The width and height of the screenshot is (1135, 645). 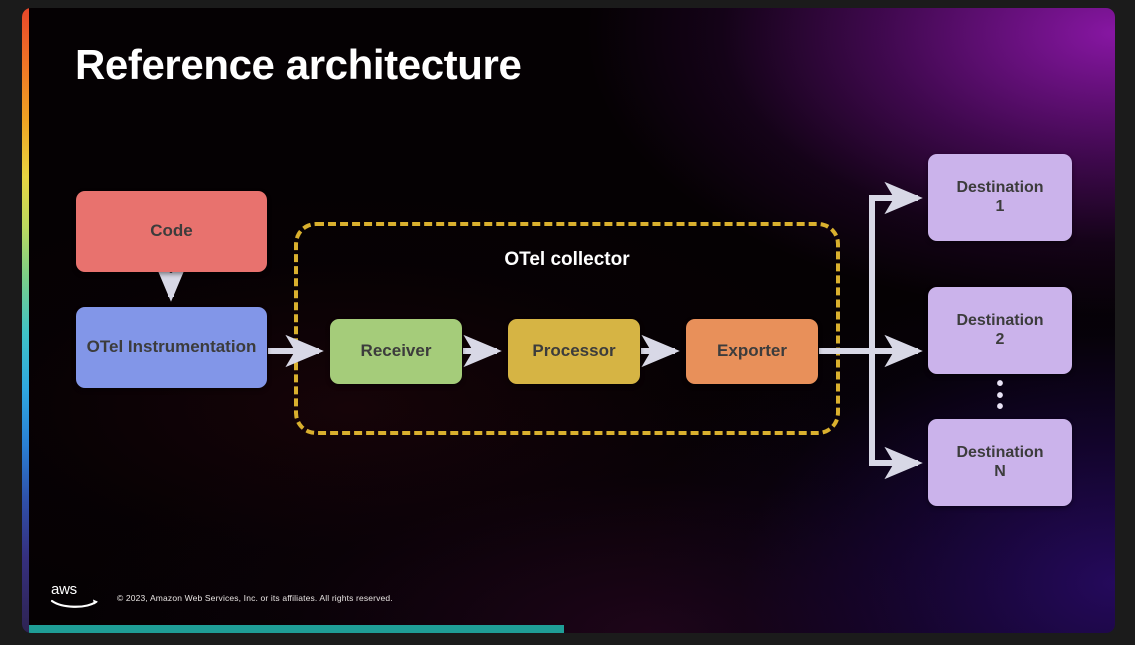 What do you see at coordinates (1000, 471) in the screenshot?
I see `destination-n-line2: N` at bounding box center [1000, 471].